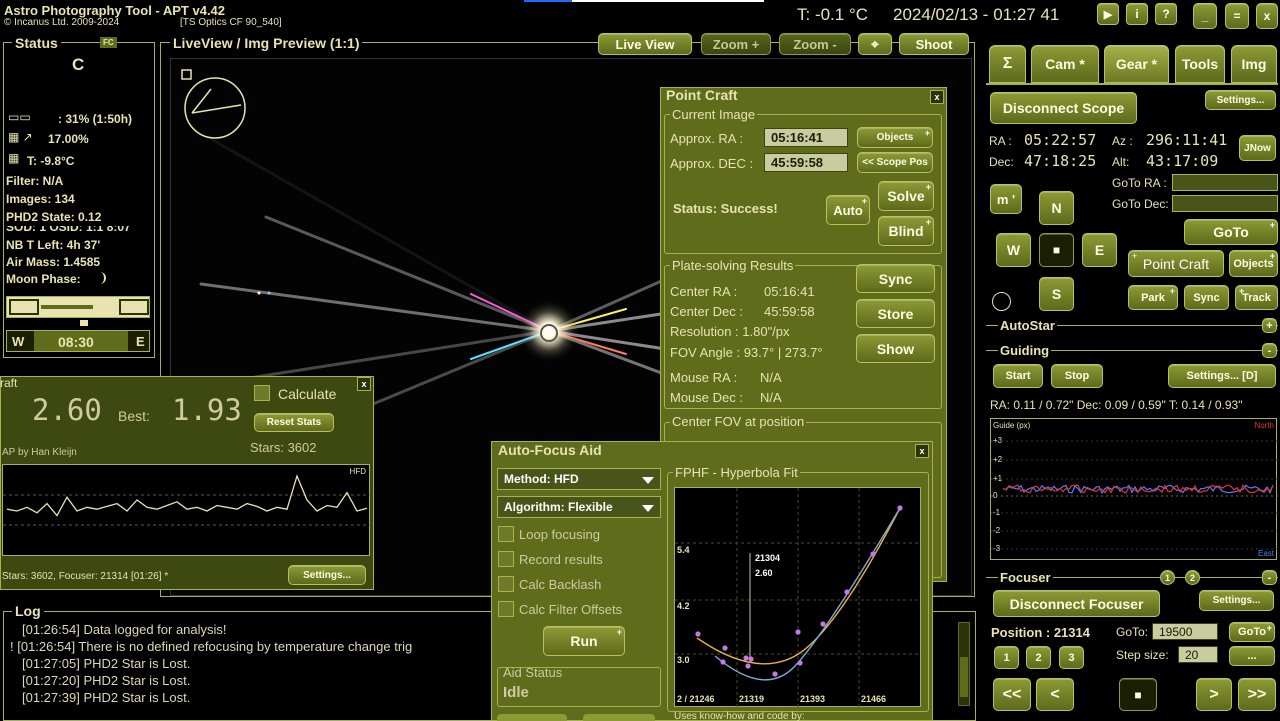 The height and width of the screenshot is (721, 1280). What do you see at coordinates (1121, 162) in the screenshot?
I see `alt-label: Alt:` at bounding box center [1121, 162].